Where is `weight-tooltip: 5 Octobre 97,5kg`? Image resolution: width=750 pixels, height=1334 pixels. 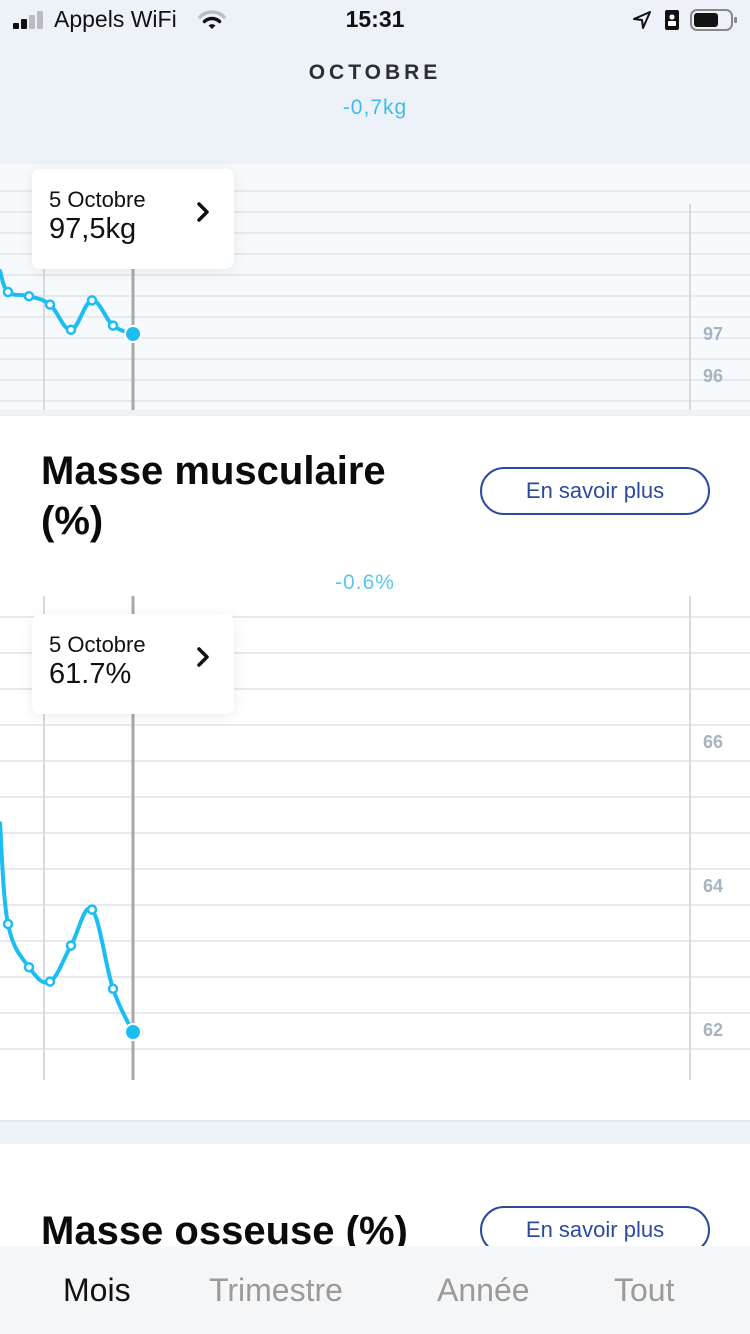 weight-tooltip: 5 Octobre 97,5kg is located at coordinates (133, 219).